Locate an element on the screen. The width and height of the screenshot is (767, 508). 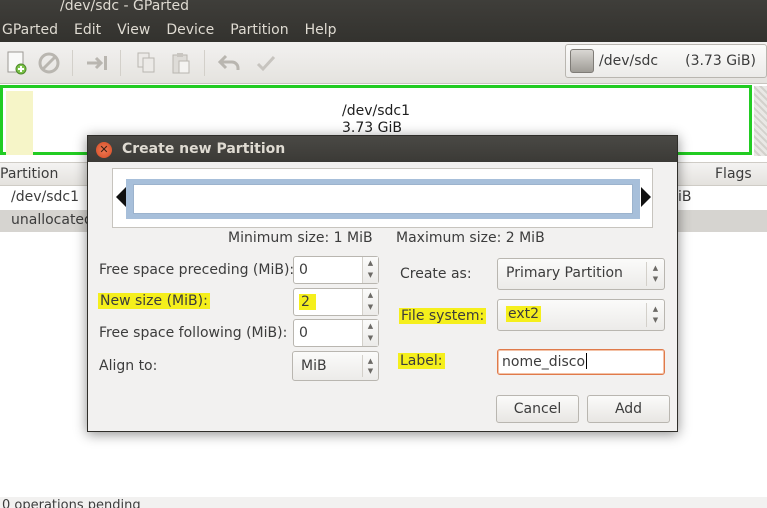
paste-icon is located at coordinates (181, 63).